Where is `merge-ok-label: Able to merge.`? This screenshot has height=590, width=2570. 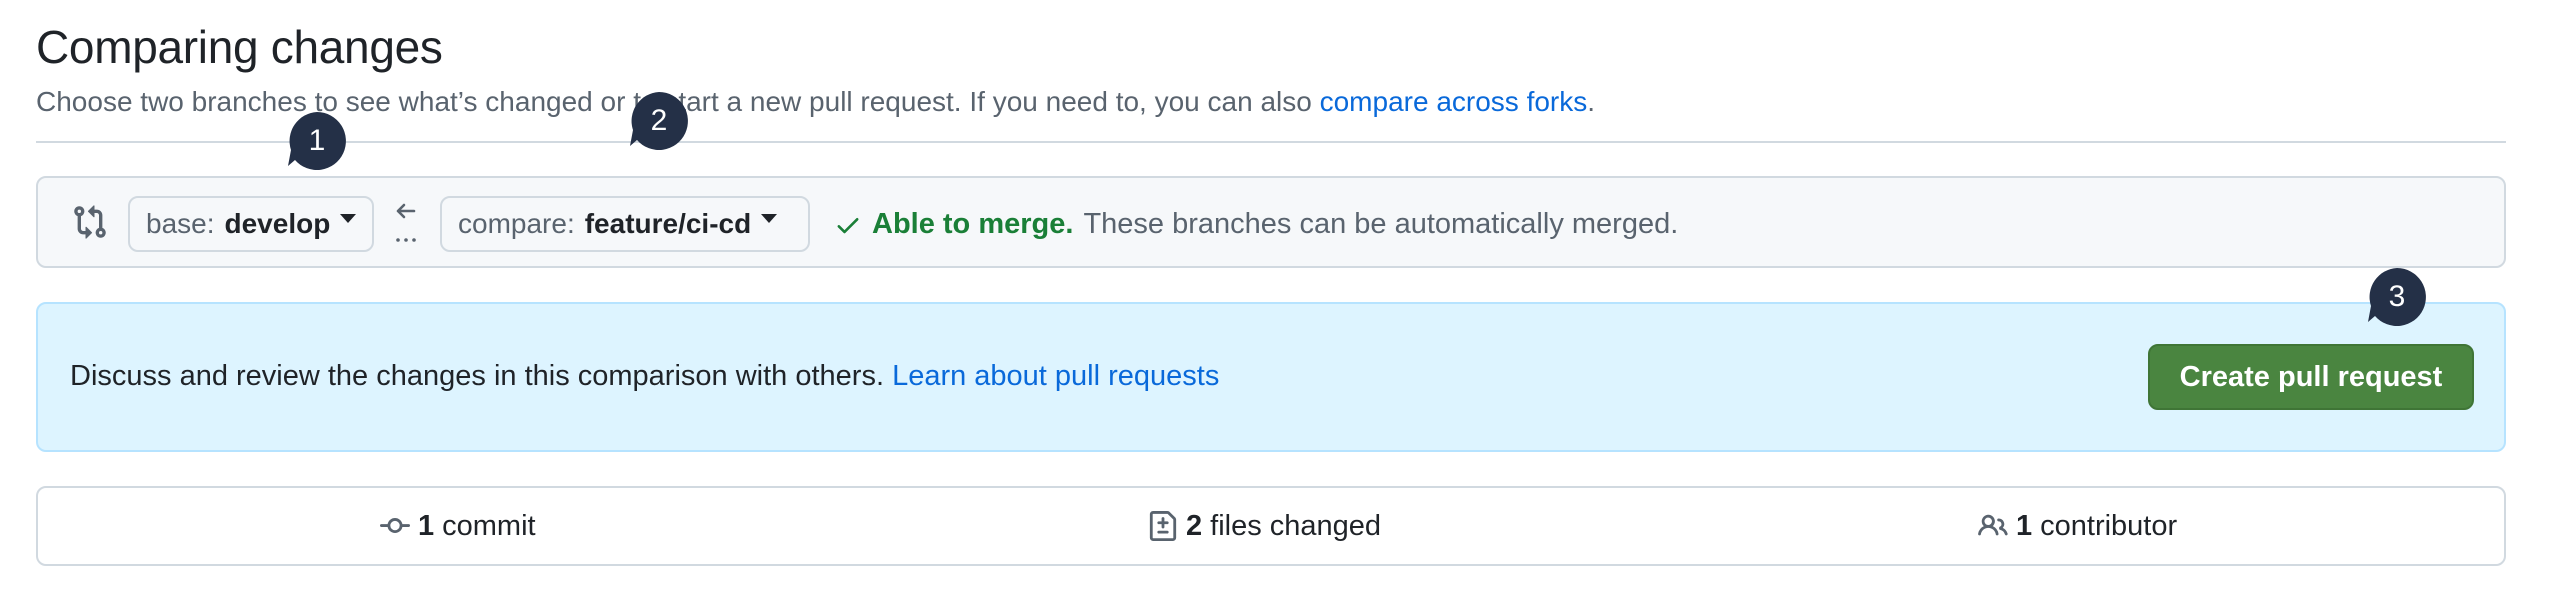 merge-ok-label: Able to merge. is located at coordinates (973, 224).